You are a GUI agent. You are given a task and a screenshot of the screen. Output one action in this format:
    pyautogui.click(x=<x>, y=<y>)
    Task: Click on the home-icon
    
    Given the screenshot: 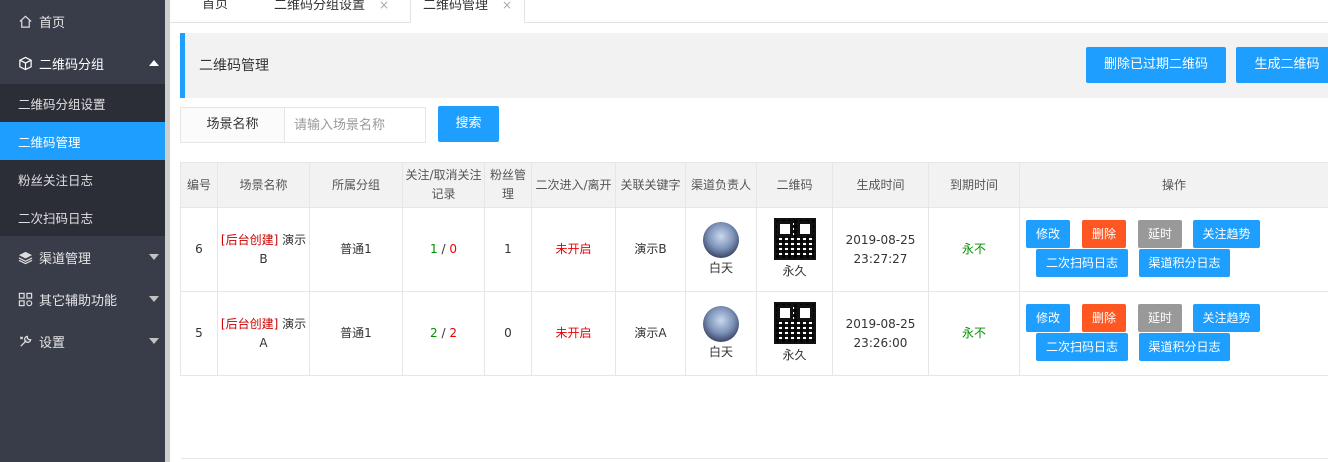 What is the action you would take?
    pyautogui.click(x=25, y=21)
    